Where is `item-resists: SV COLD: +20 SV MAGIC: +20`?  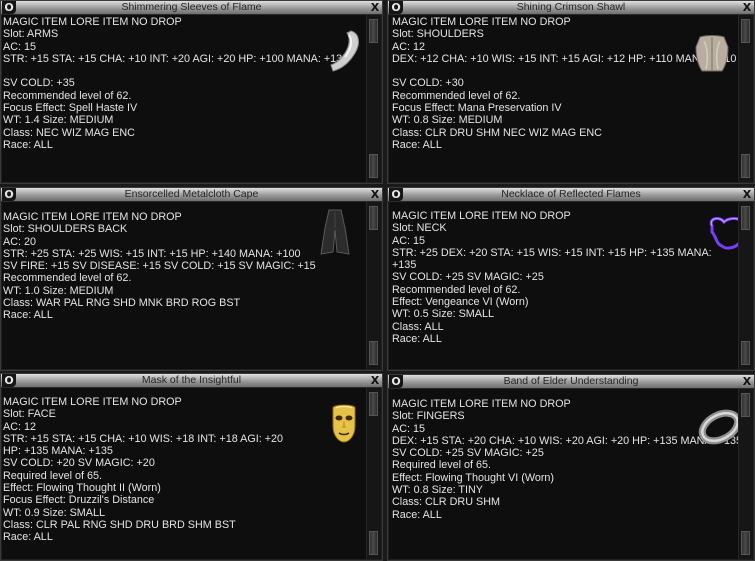 item-resists: SV COLD: +20 SV MAGIC: +20 is located at coordinates (79, 463).